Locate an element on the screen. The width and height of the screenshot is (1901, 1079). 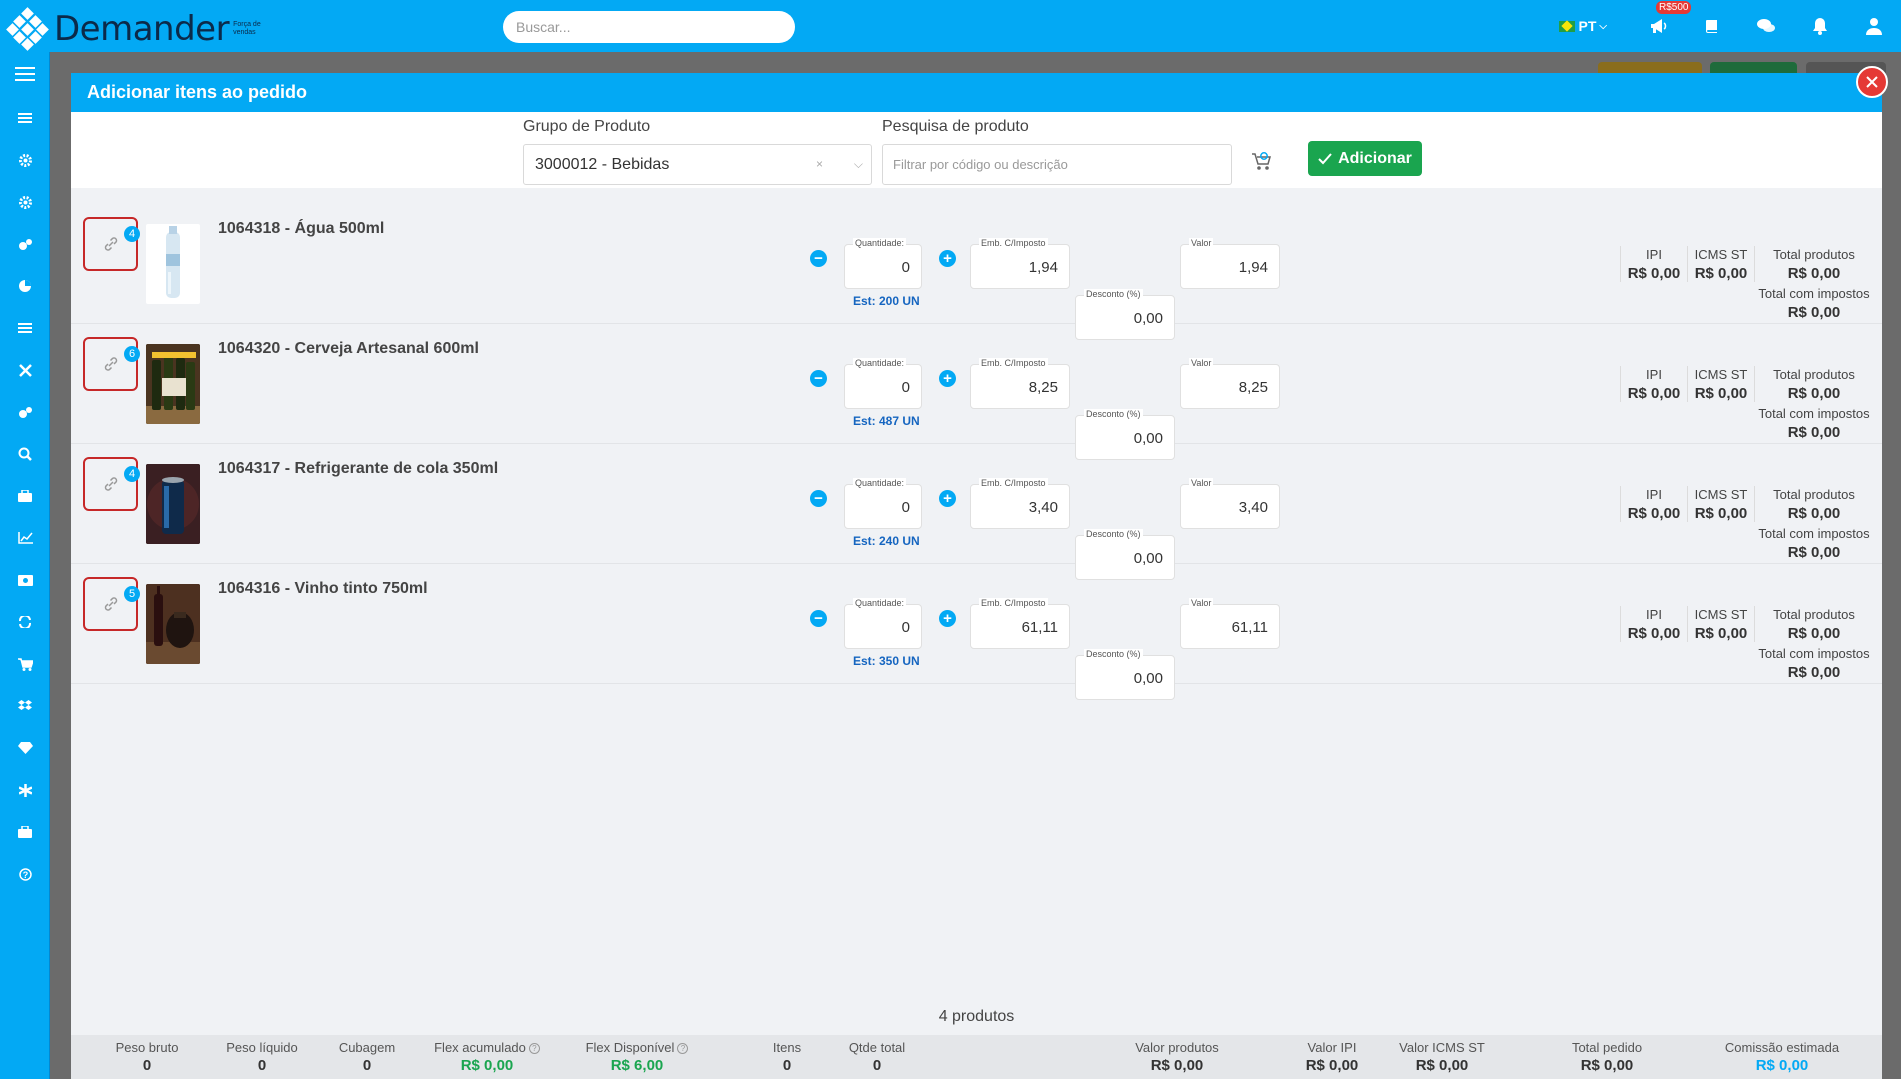
cogs-settings-icon is located at coordinates (25, 412).